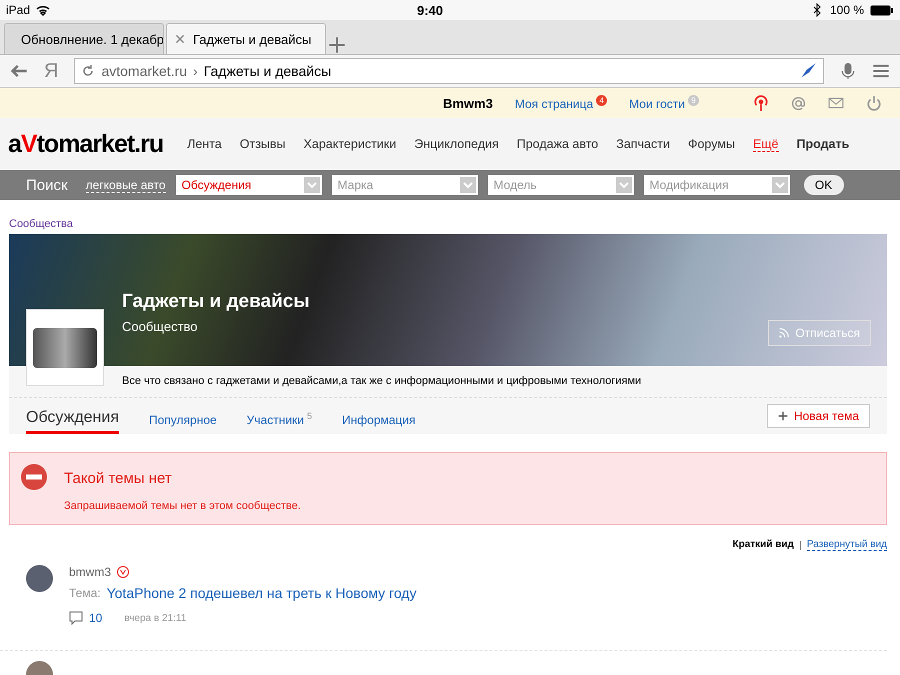 The height and width of the screenshot is (675, 900). What do you see at coordinates (761, 103) in the screenshot?
I see `broadcast-icon` at bounding box center [761, 103].